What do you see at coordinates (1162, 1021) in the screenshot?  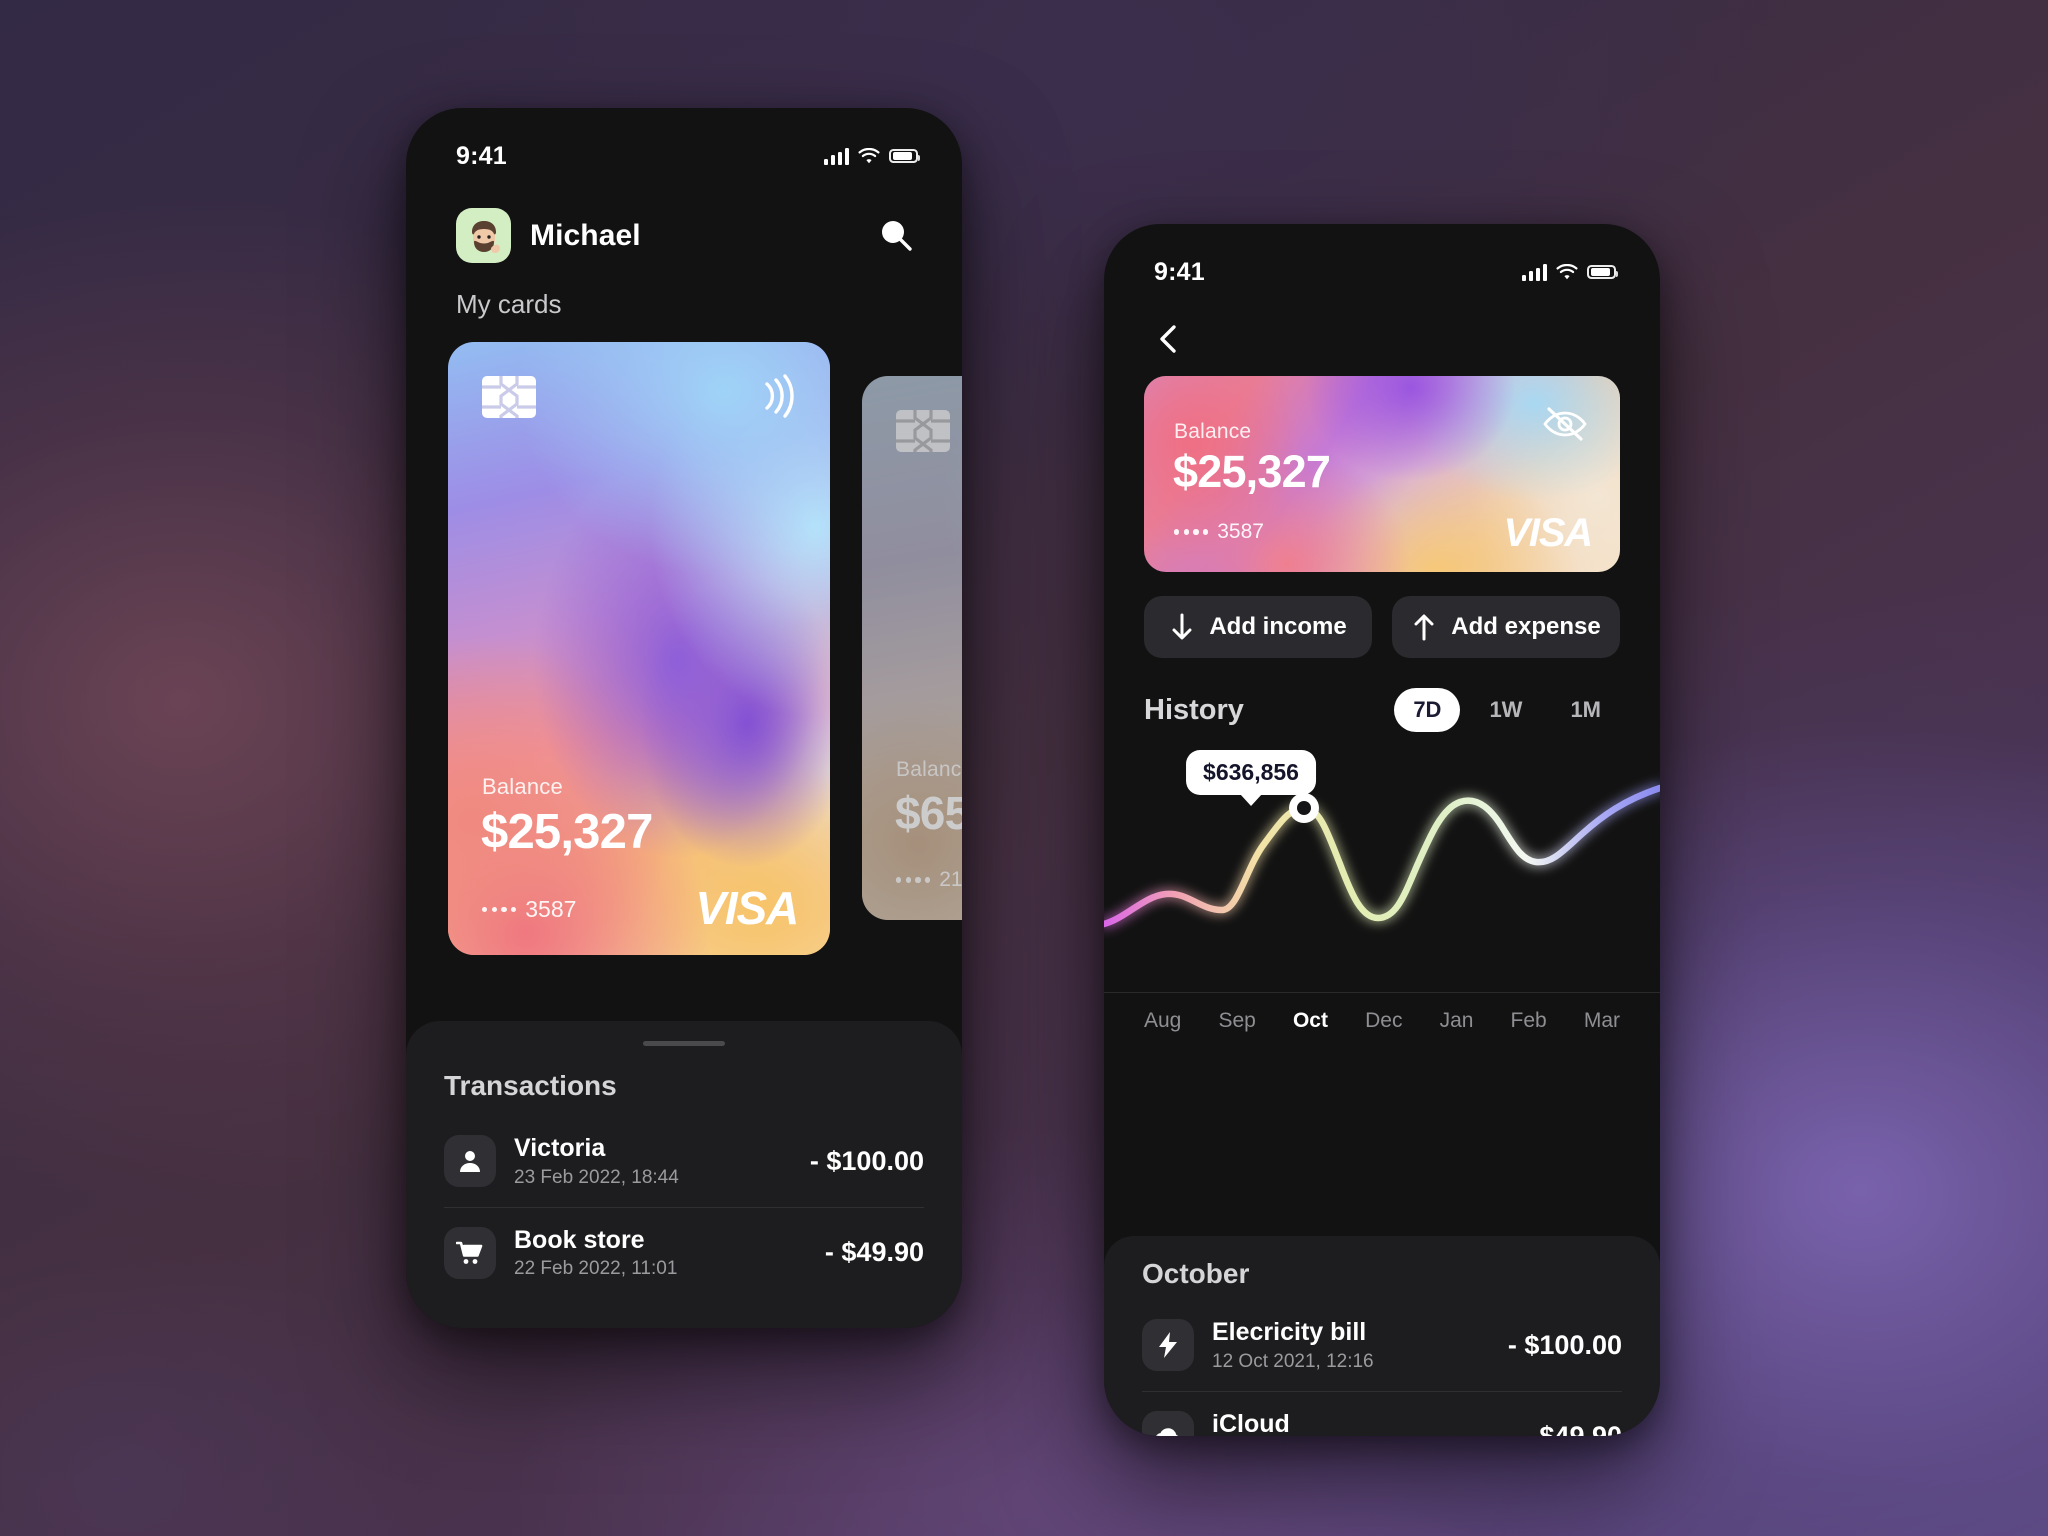 I see `tick-aug: Aug` at bounding box center [1162, 1021].